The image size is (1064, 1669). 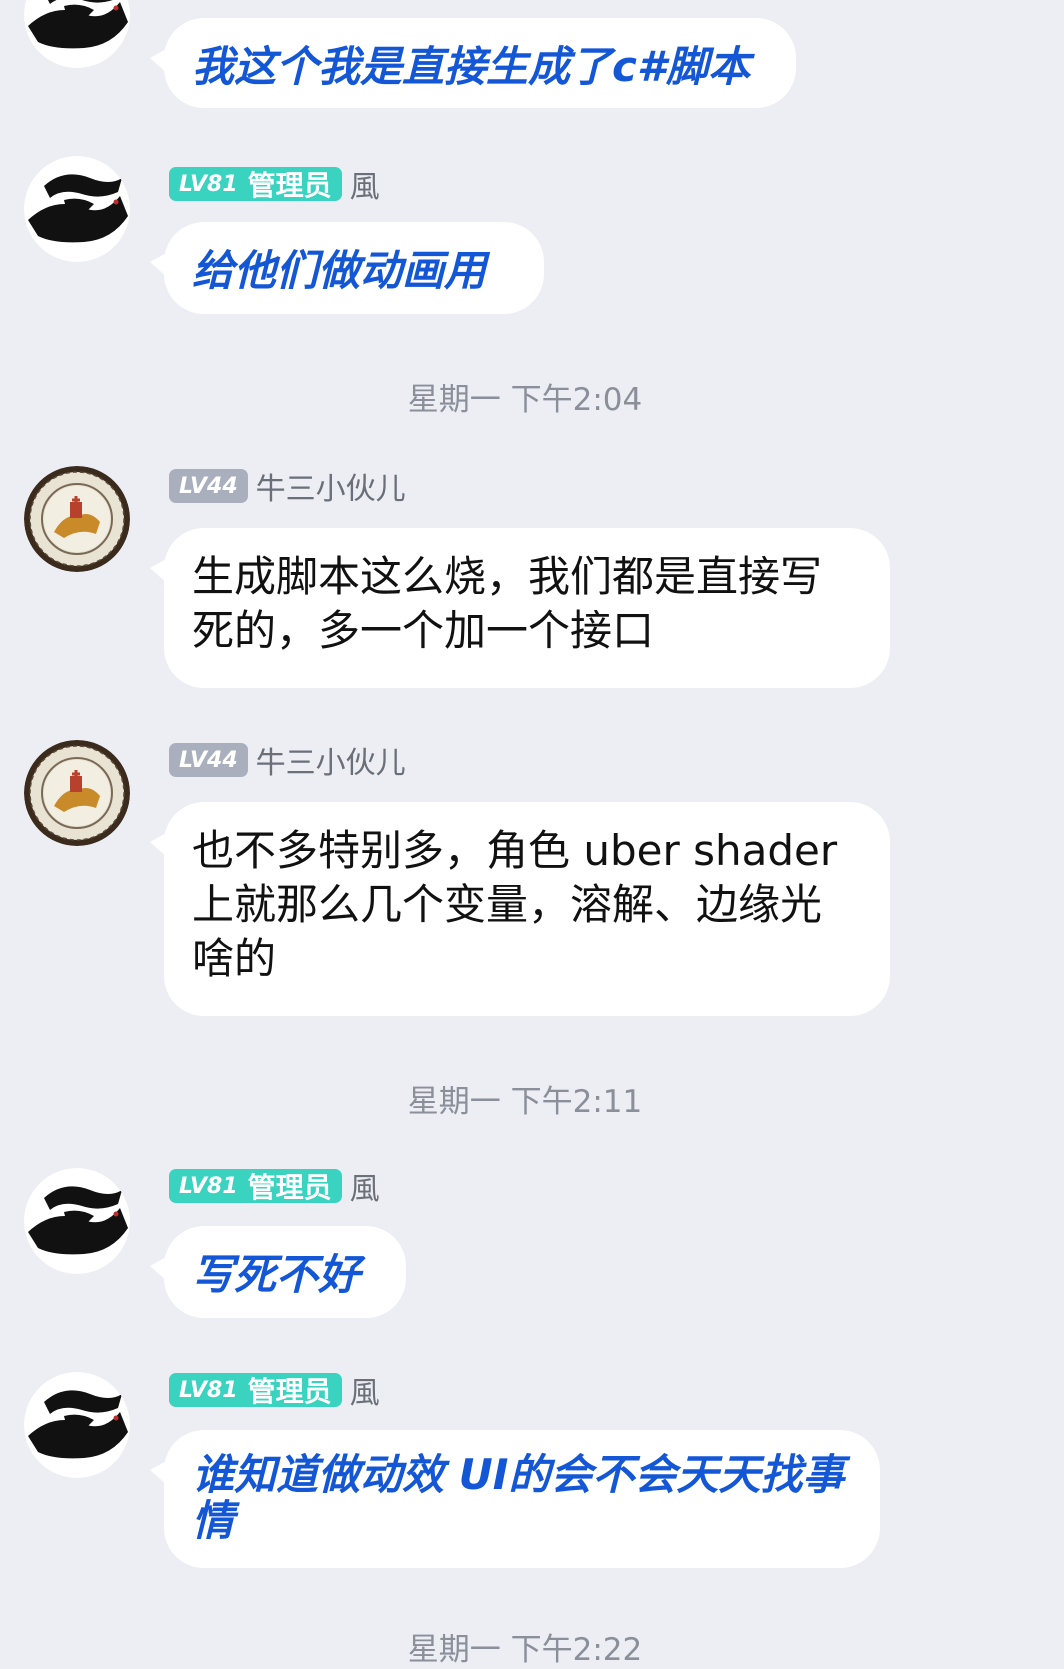 I want to click on message-text: 也不多特别多，角色 uber shader 上就那么几个变量，溶解、边缘光啥的, so click(x=515, y=904).